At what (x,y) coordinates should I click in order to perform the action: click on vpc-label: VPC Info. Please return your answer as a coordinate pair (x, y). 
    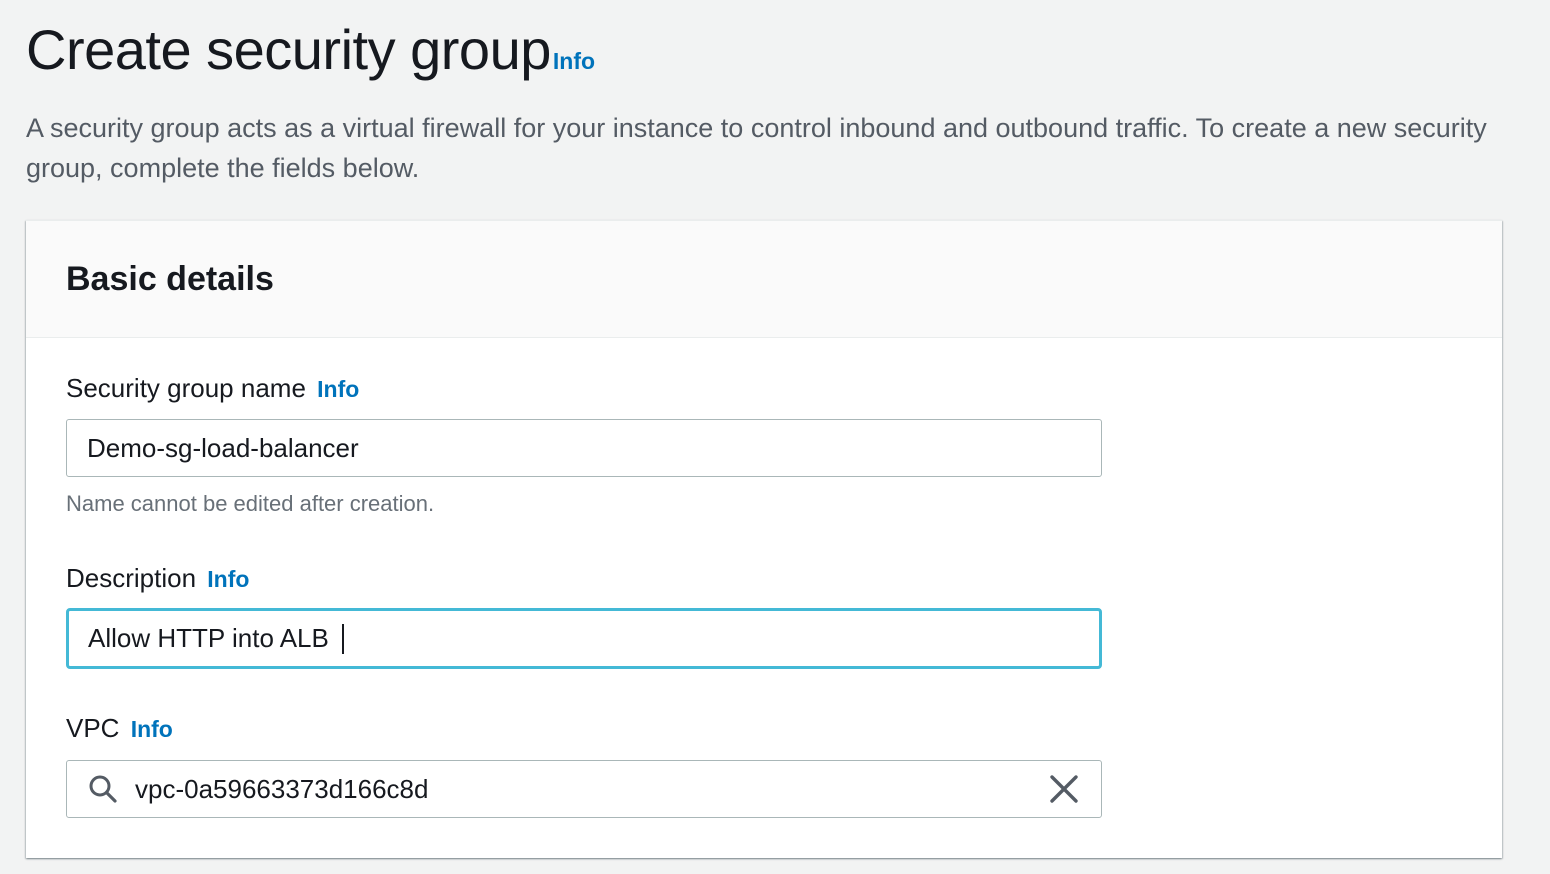
    Looking at the image, I should click on (119, 728).